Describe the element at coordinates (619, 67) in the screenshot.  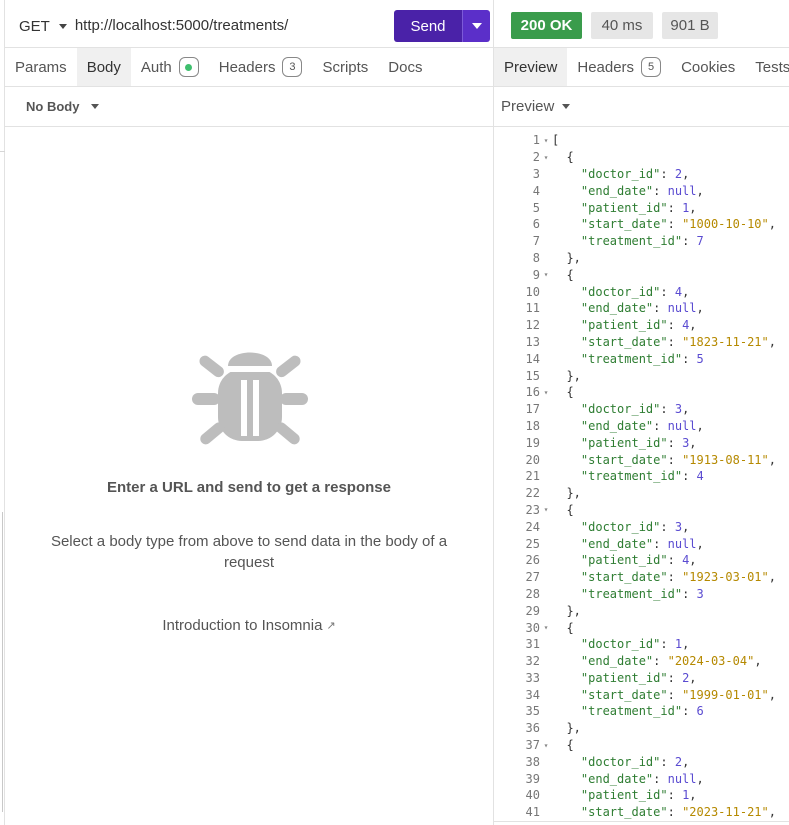
I see `tab-response-headers: Headers 5` at that location.